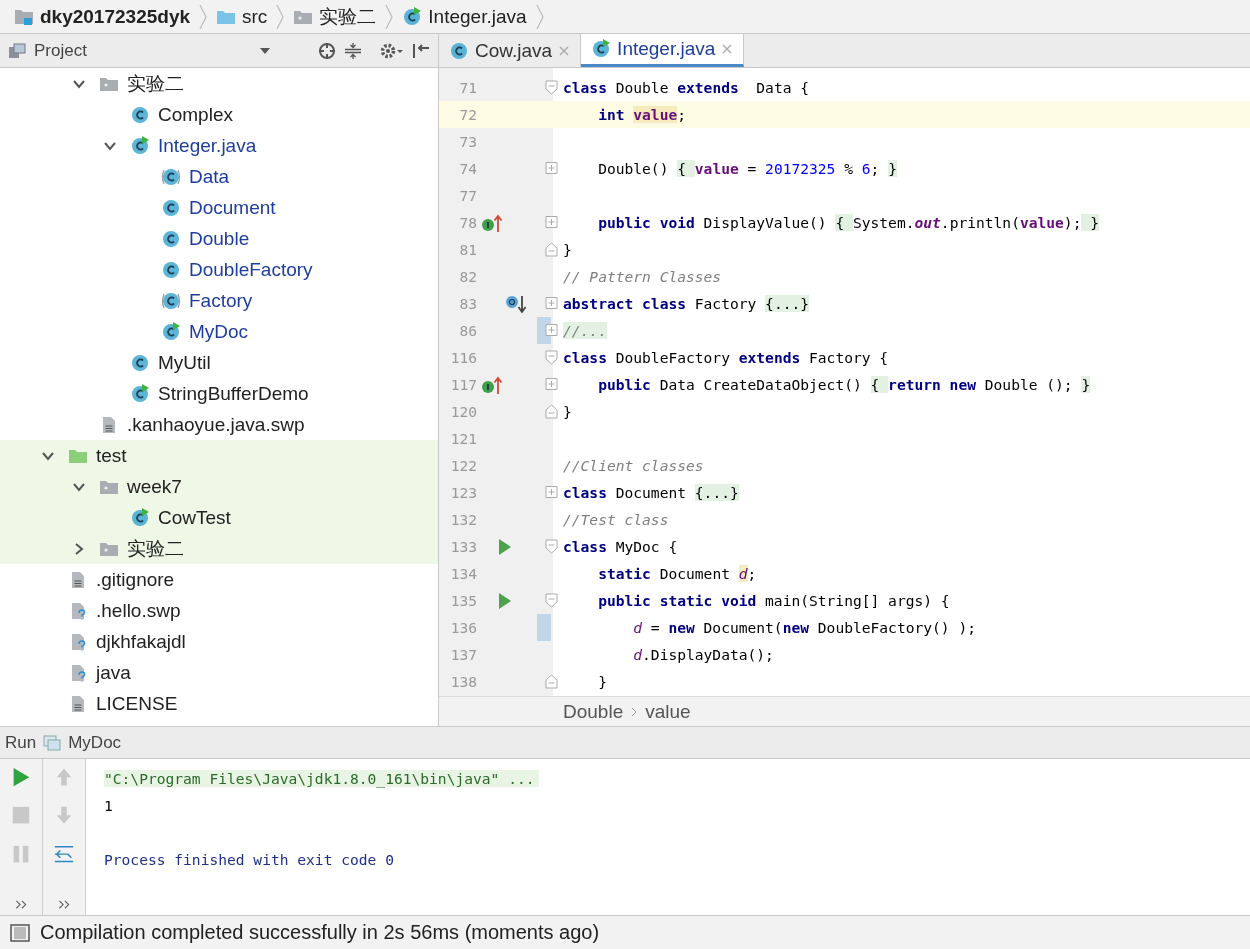  Describe the element at coordinates (668, 711) in the screenshot. I see `code-breadcrumb-item: value` at that location.